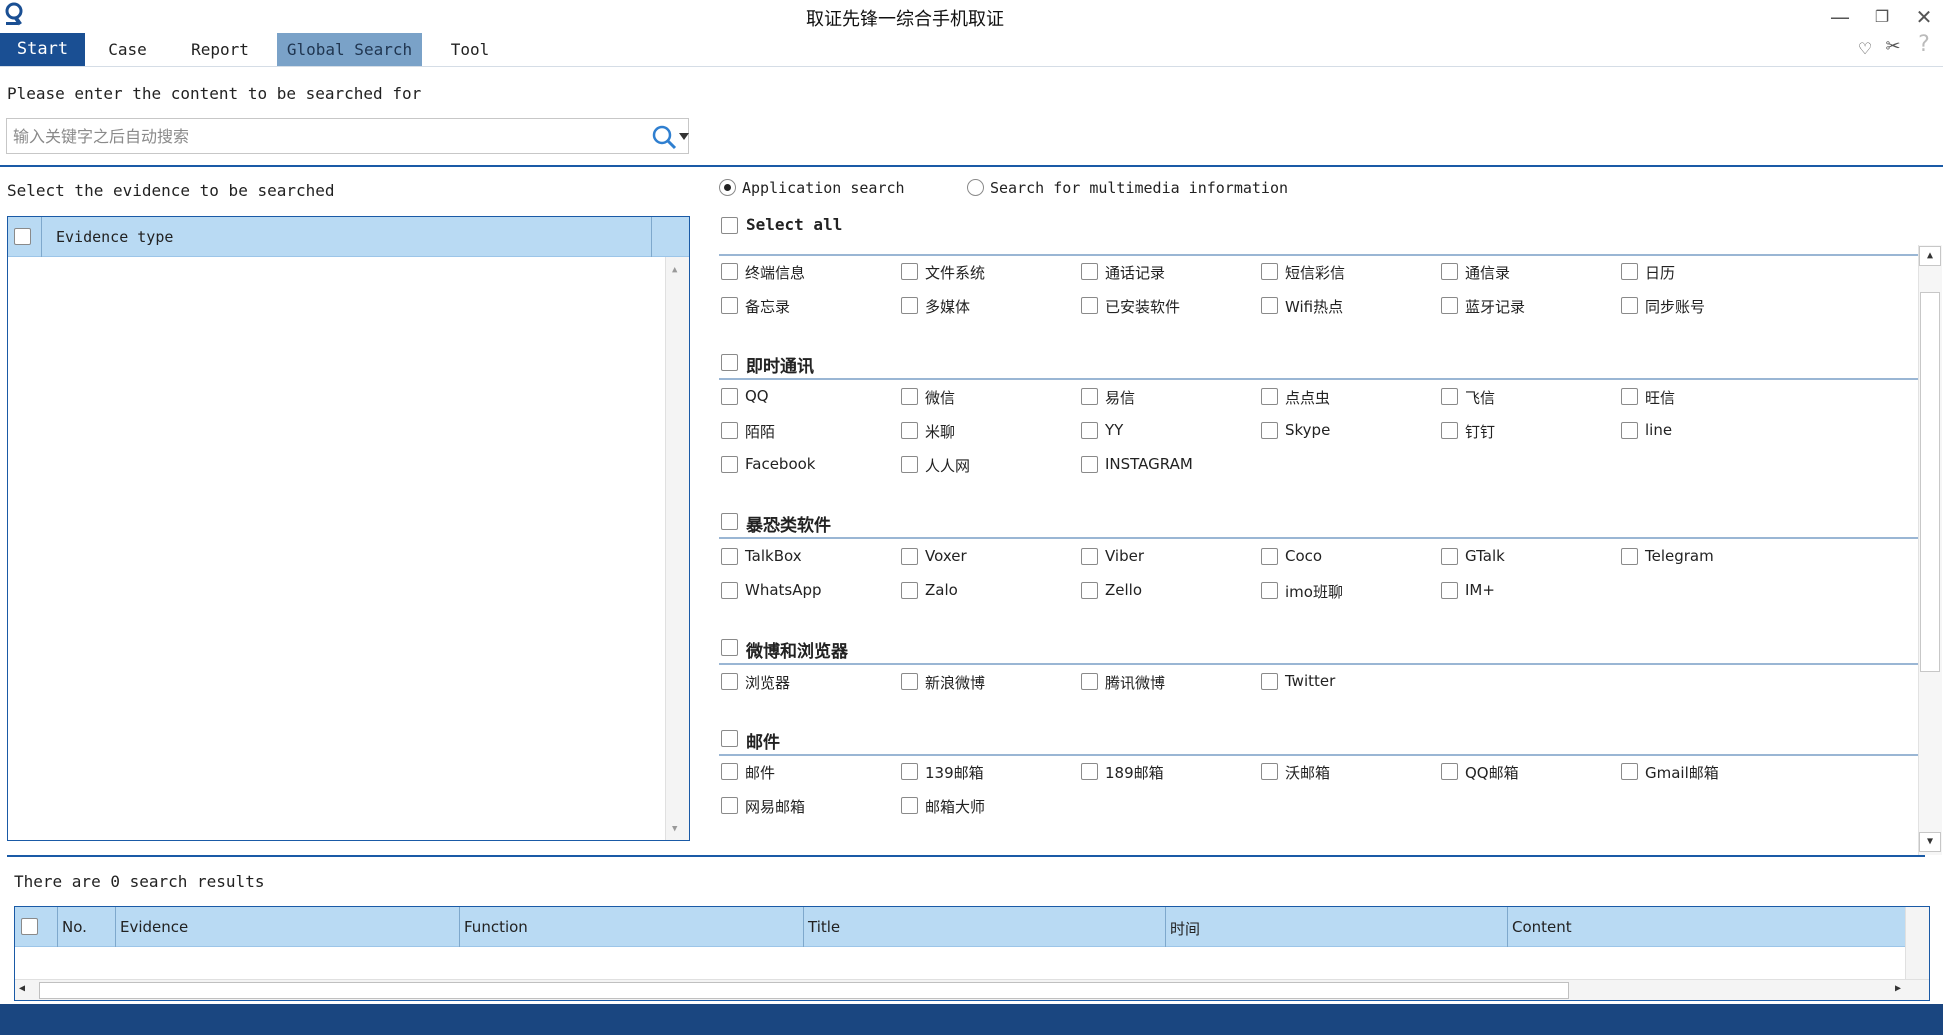 This screenshot has height=1035, width=1943. I want to click on app-option-label: GTalk, so click(1485, 556).